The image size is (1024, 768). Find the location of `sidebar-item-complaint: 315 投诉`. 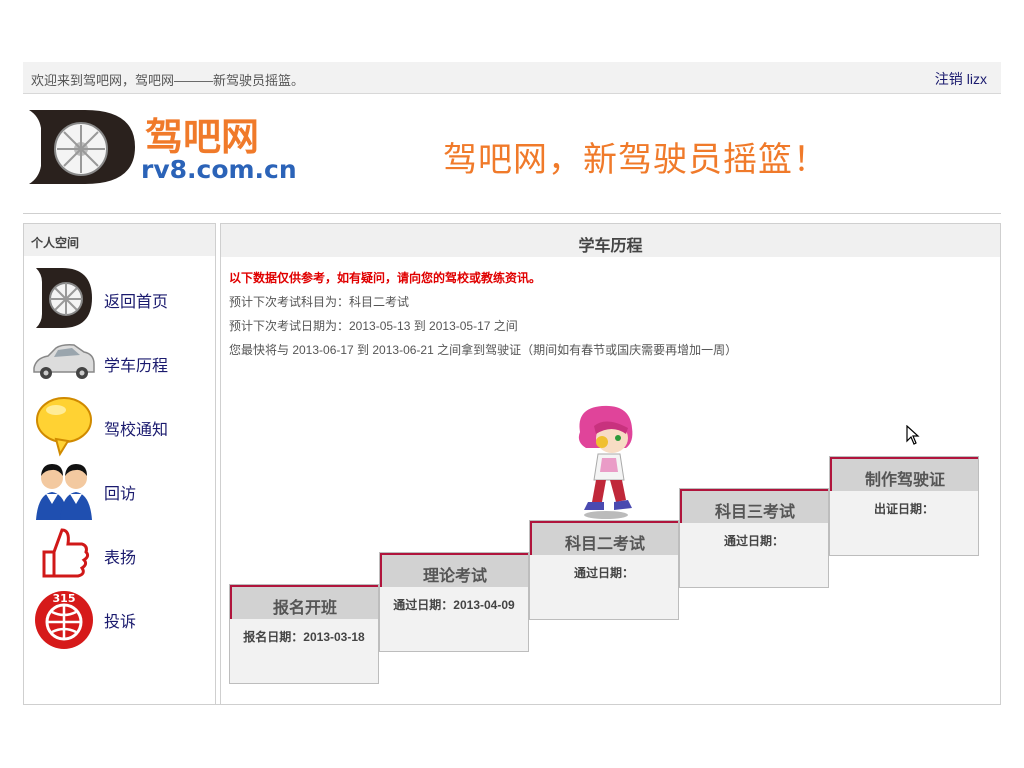

sidebar-item-complaint: 315 投诉 is located at coordinates (117, 618).